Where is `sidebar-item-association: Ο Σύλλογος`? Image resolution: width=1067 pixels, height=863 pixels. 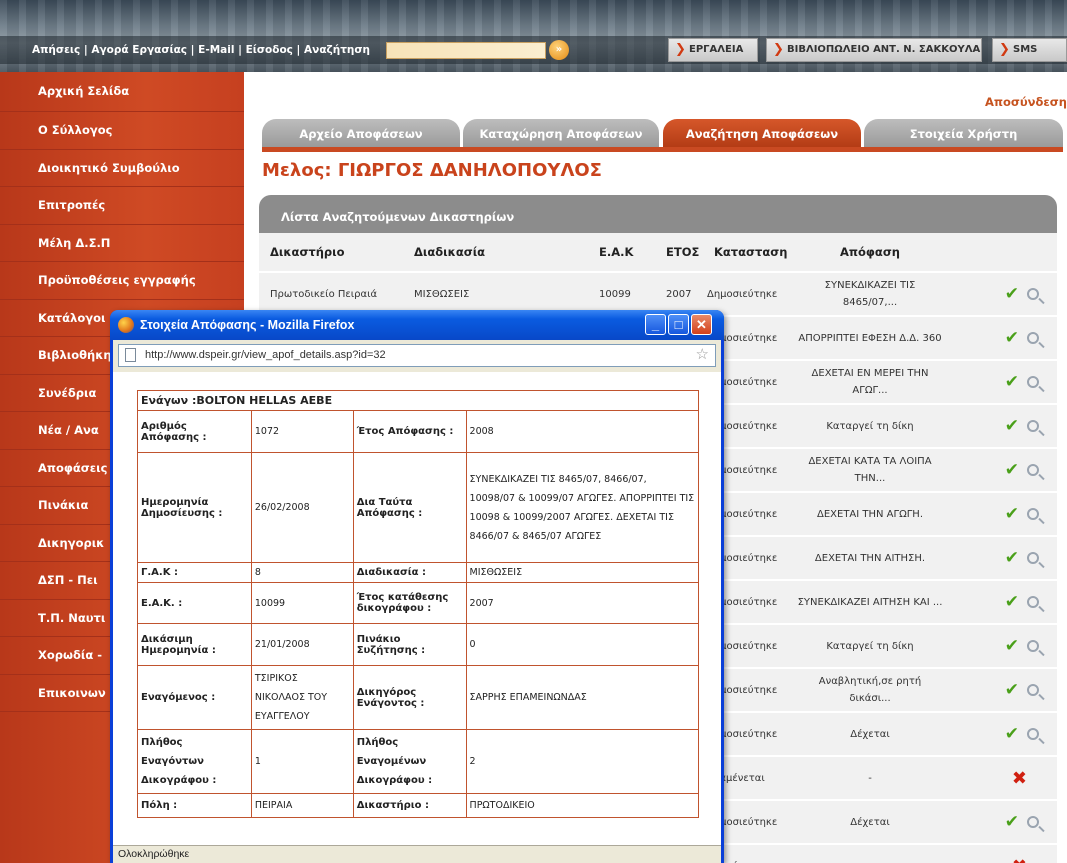 sidebar-item-association: Ο Σύλλογος is located at coordinates (122, 131).